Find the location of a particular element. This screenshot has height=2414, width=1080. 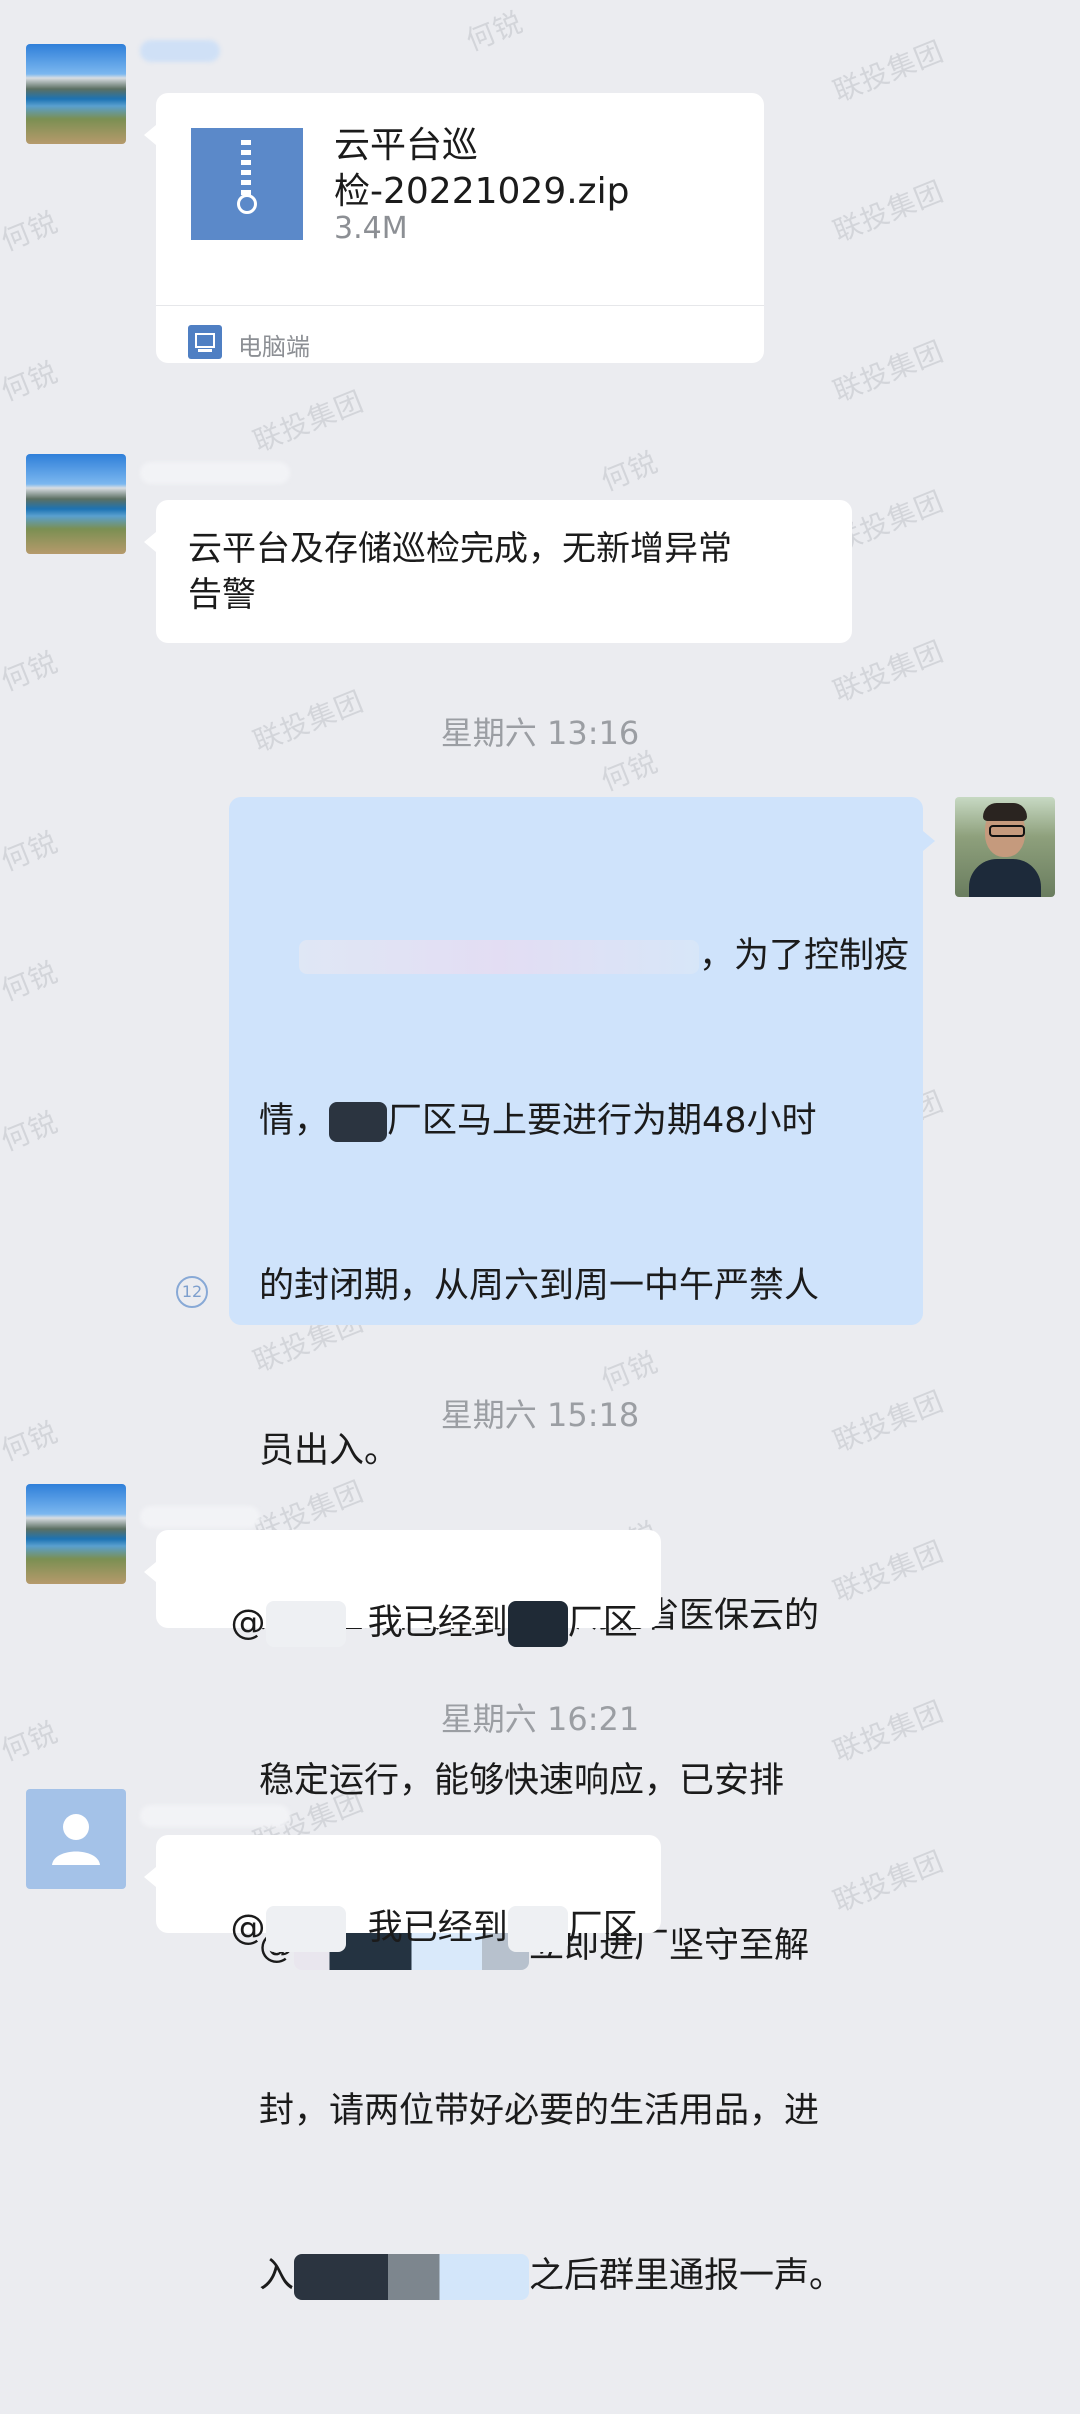

source-label: 电脑端 is located at coordinates (274, 347).